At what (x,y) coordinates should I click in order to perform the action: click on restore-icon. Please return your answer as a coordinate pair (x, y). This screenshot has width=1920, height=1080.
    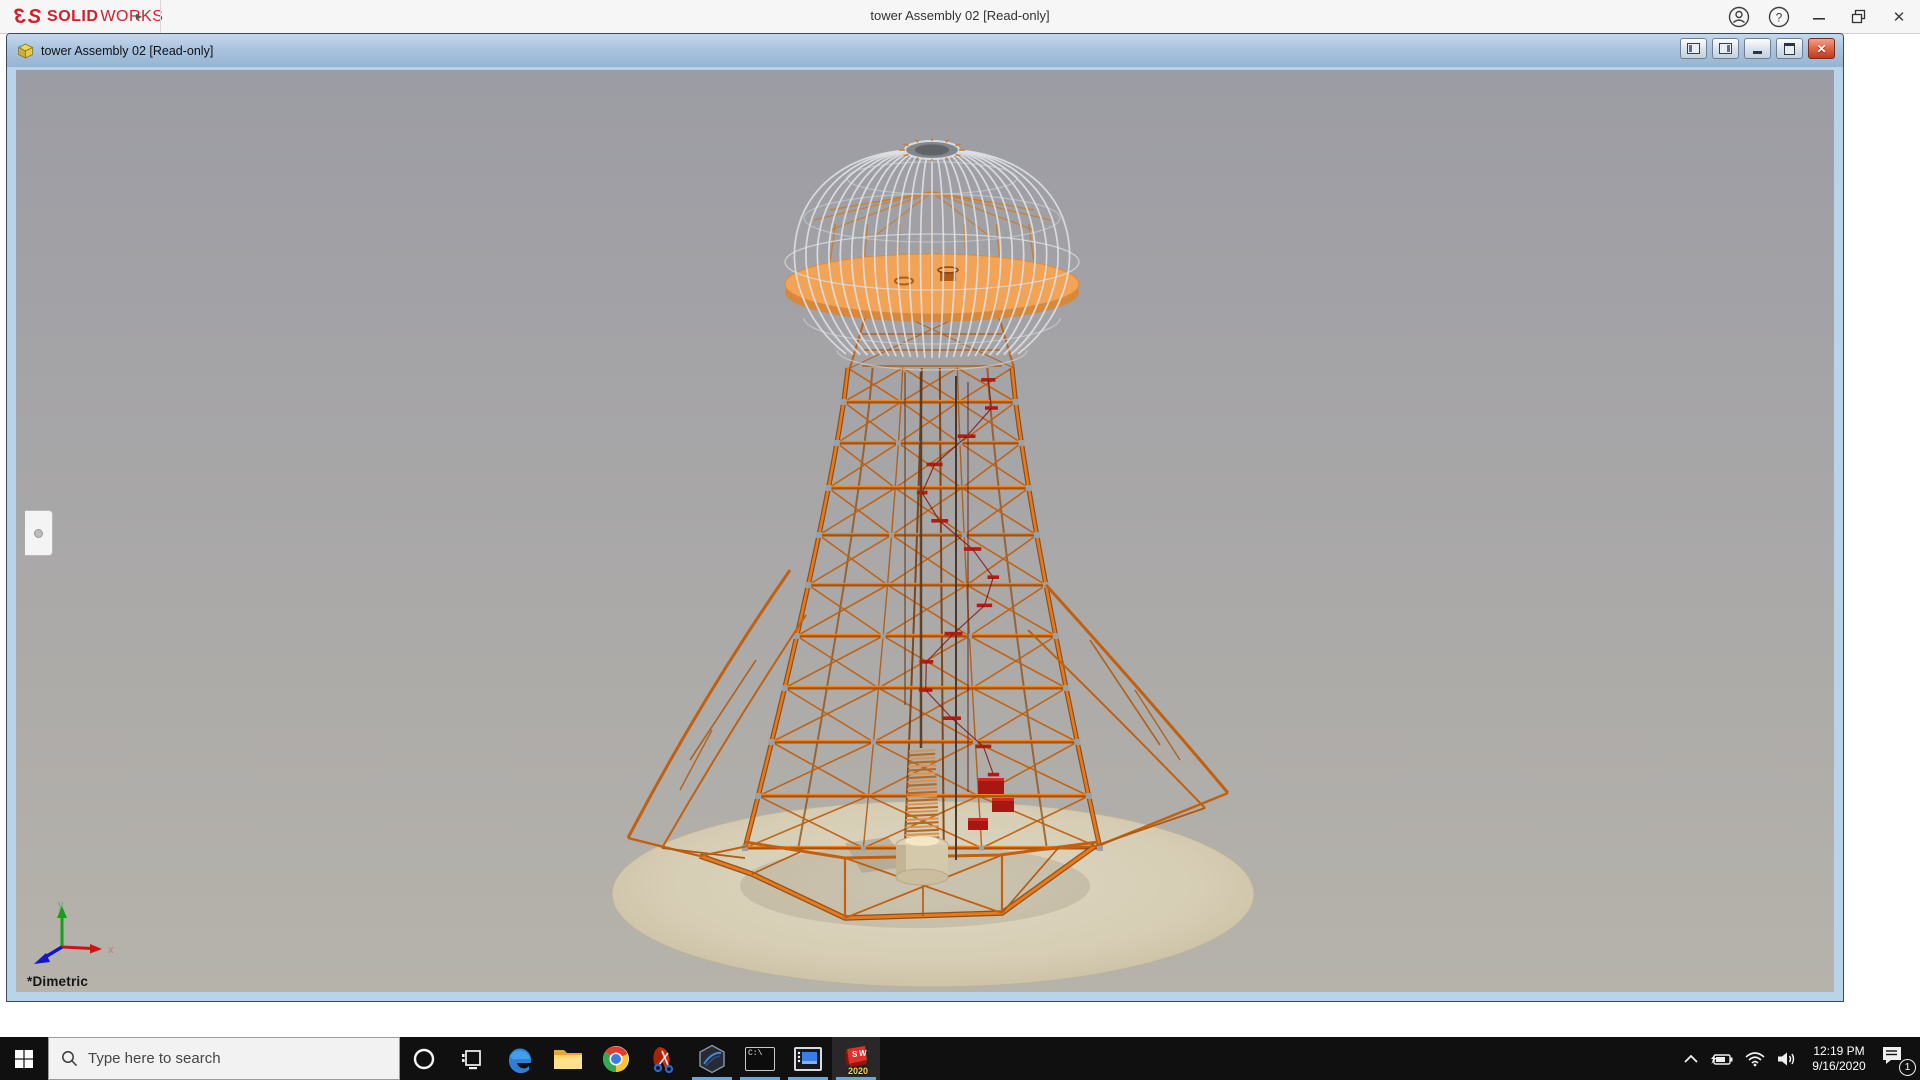
    Looking at the image, I should click on (1859, 17).